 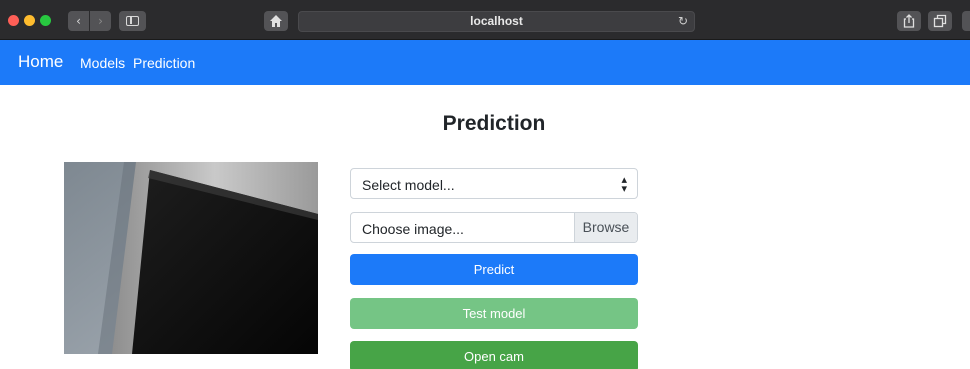 I want to click on browser-toolbar: ‹ › localhost ↻, so click(x=485, y=20).